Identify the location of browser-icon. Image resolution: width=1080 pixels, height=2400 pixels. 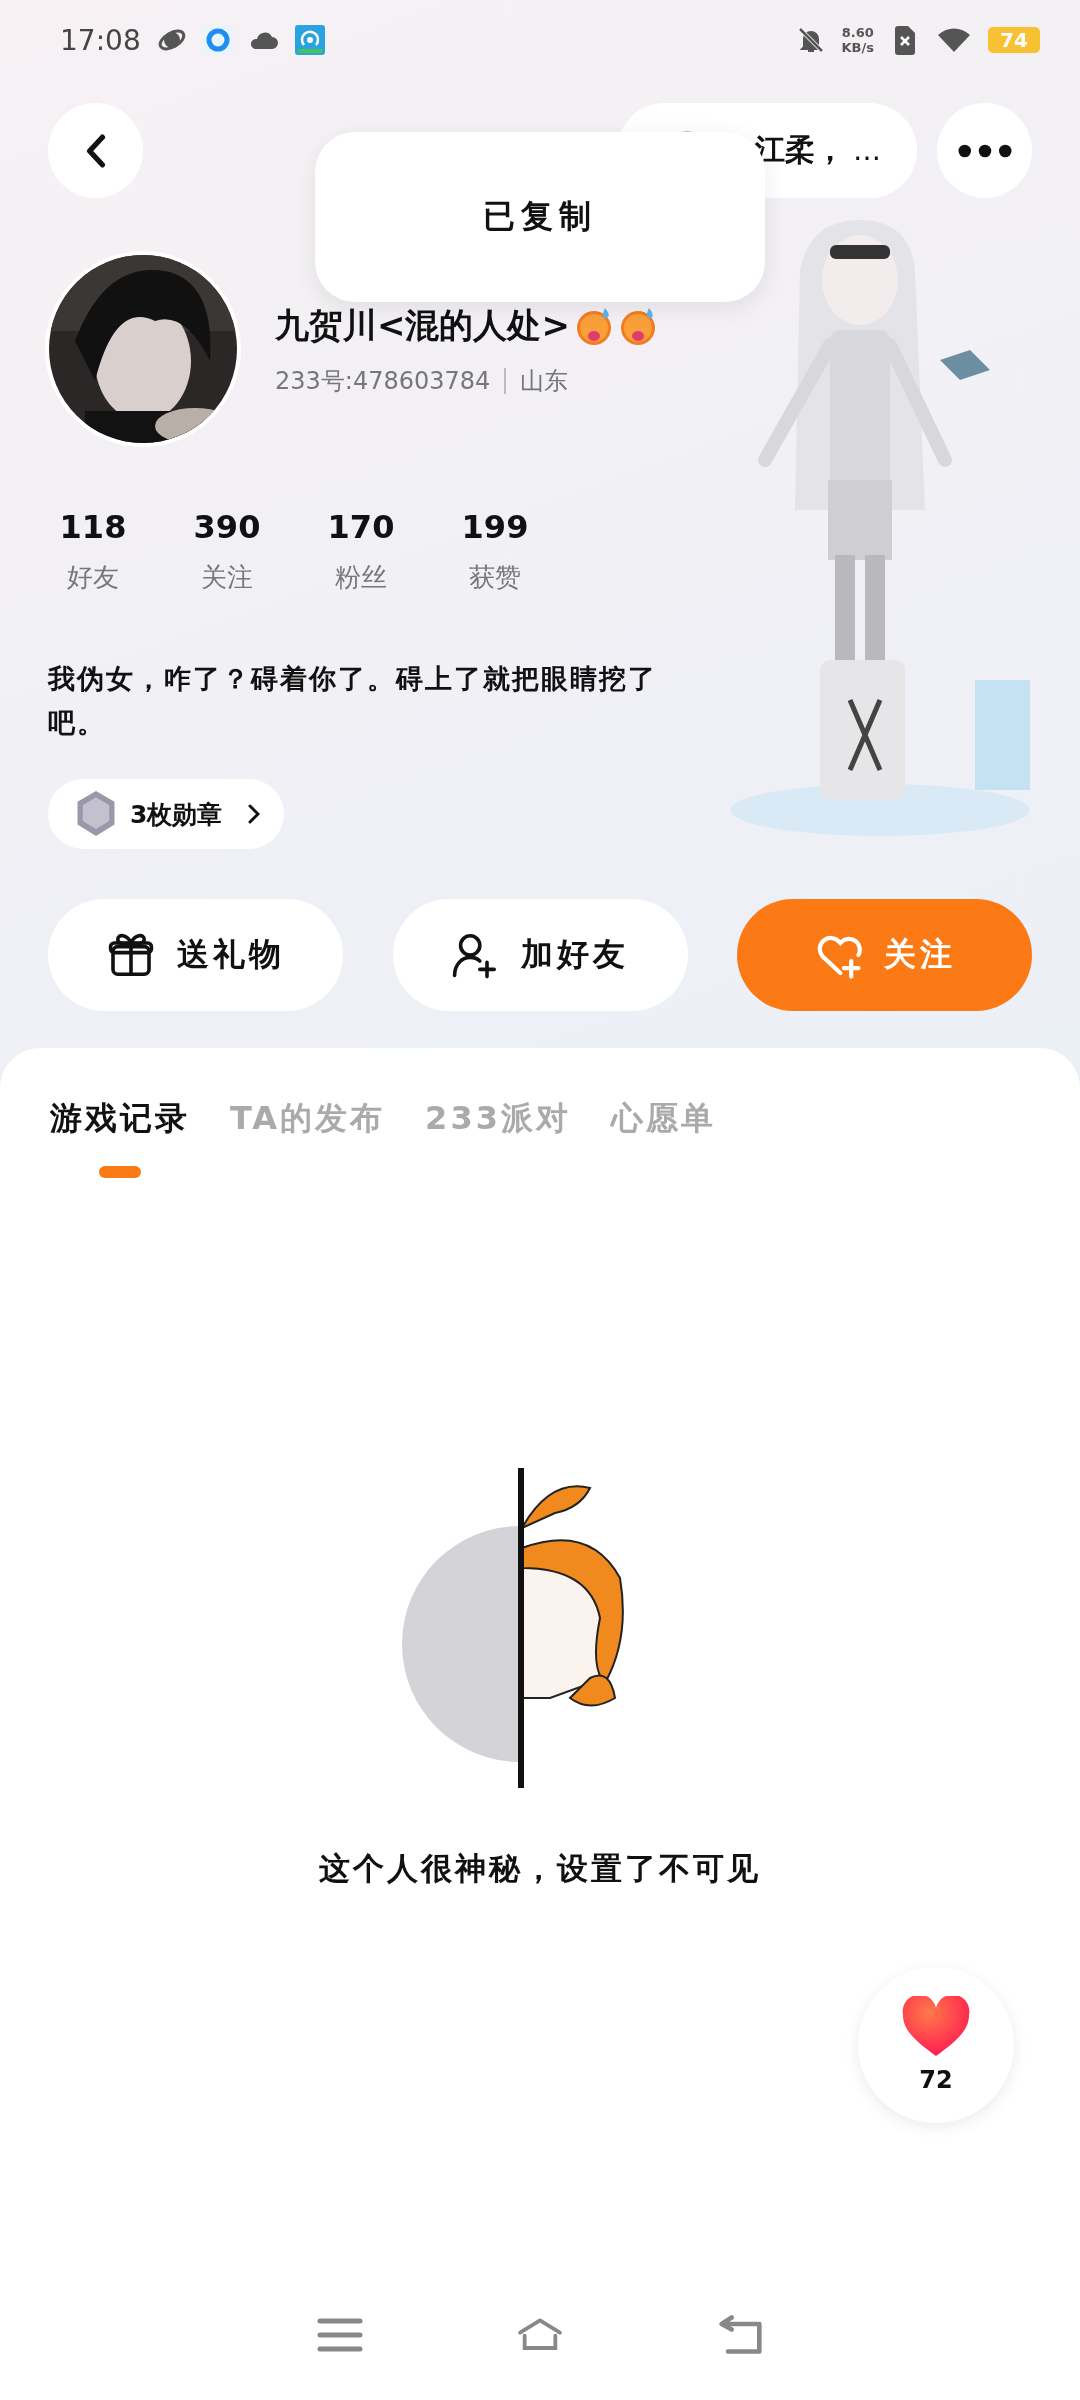
(217, 40).